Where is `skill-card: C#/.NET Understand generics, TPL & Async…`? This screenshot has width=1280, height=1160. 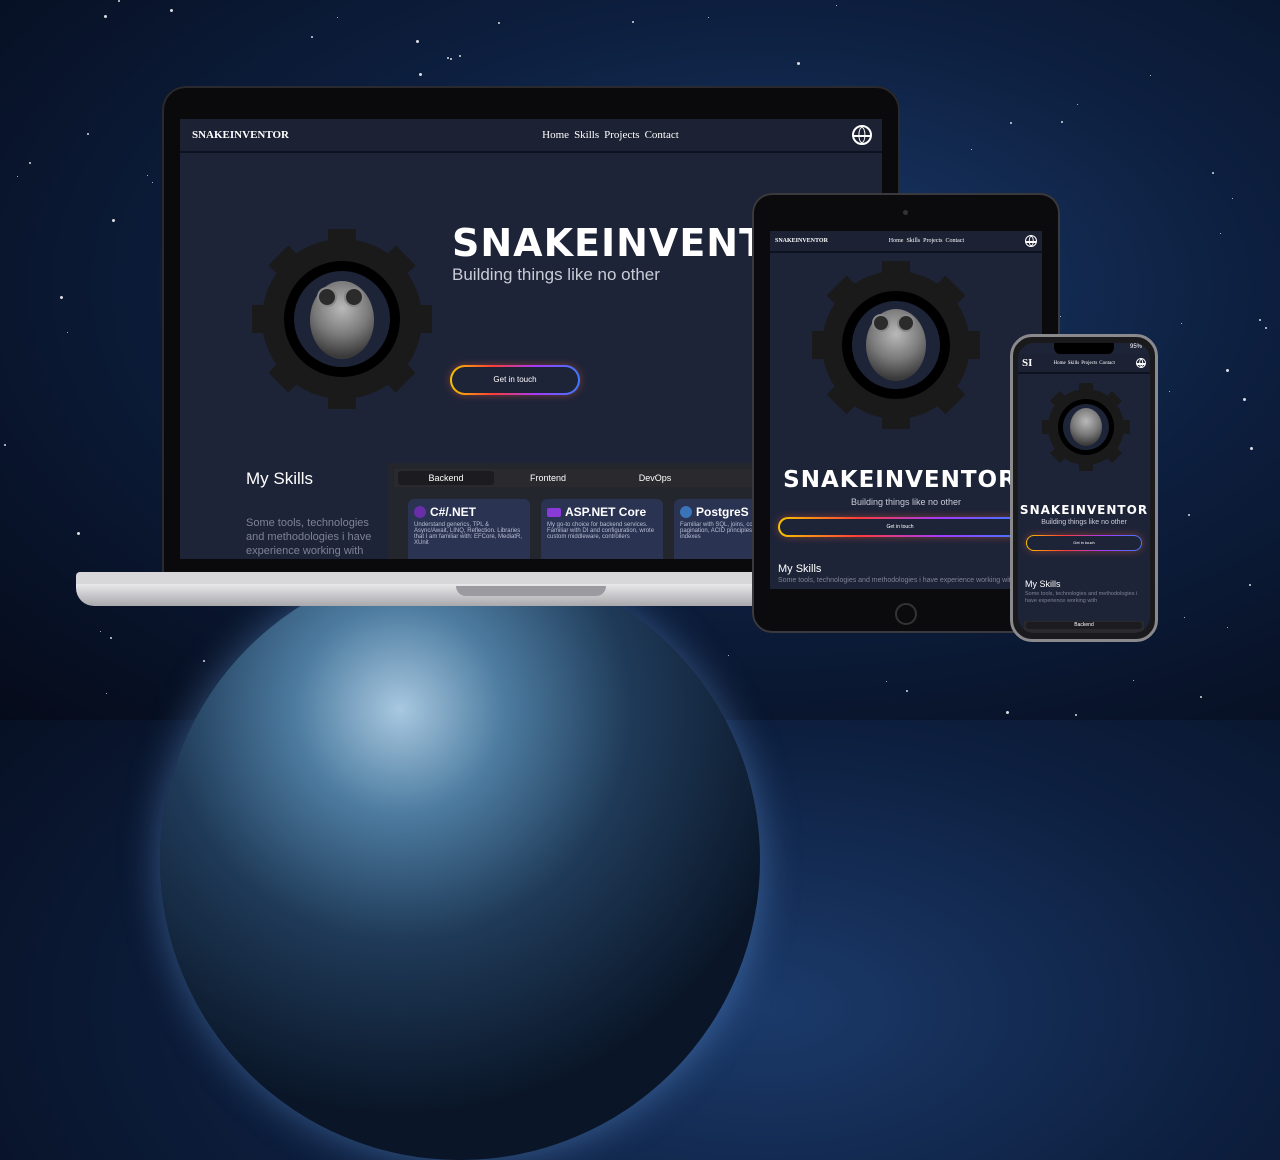
skill-card: C#/.NET Understand generics, TPL & Async… is located at coordinates (469, 529).